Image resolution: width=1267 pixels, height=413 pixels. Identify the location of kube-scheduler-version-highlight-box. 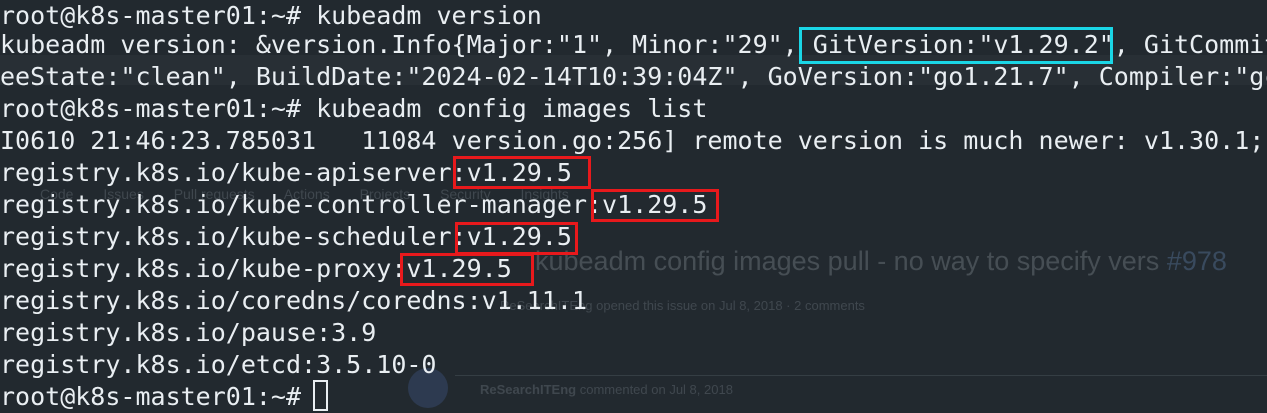
(516, 238).